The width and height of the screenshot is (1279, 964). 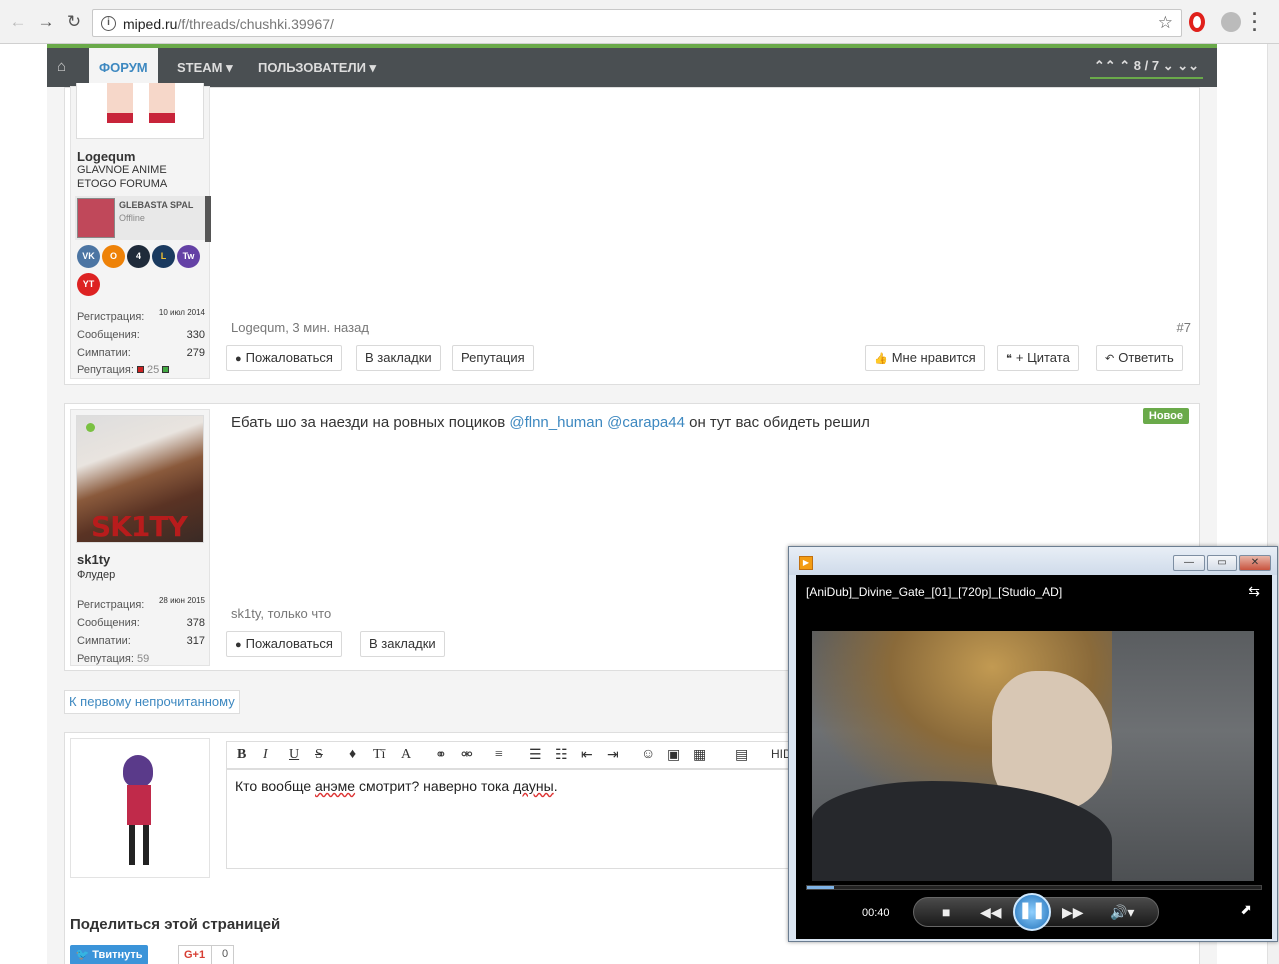 I want to click on maximize-button: ▭, so click(x=1222, y=563).